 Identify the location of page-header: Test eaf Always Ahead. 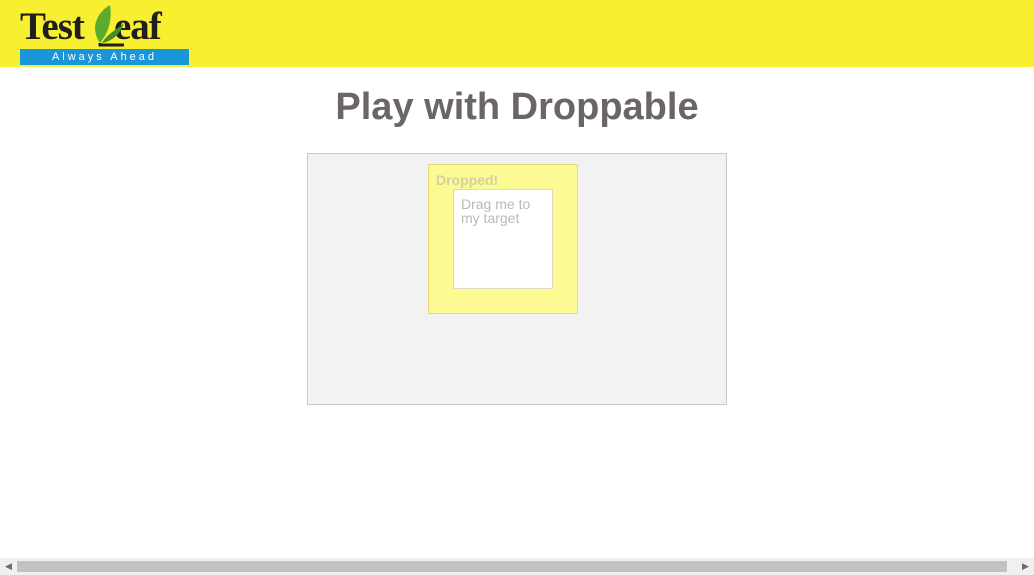
(517, 33).